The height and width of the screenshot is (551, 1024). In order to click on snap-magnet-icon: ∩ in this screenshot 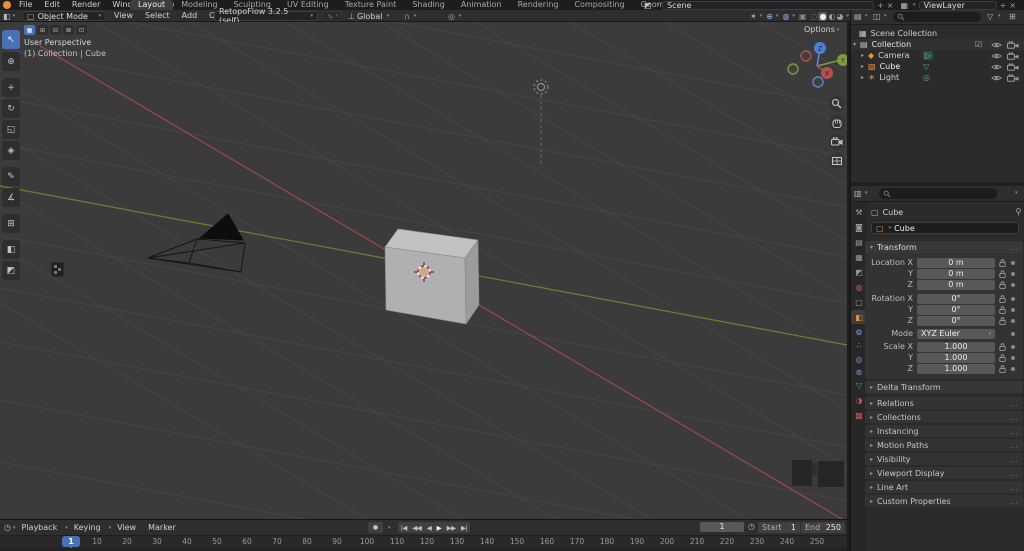, I will do `click(407, 16)`.